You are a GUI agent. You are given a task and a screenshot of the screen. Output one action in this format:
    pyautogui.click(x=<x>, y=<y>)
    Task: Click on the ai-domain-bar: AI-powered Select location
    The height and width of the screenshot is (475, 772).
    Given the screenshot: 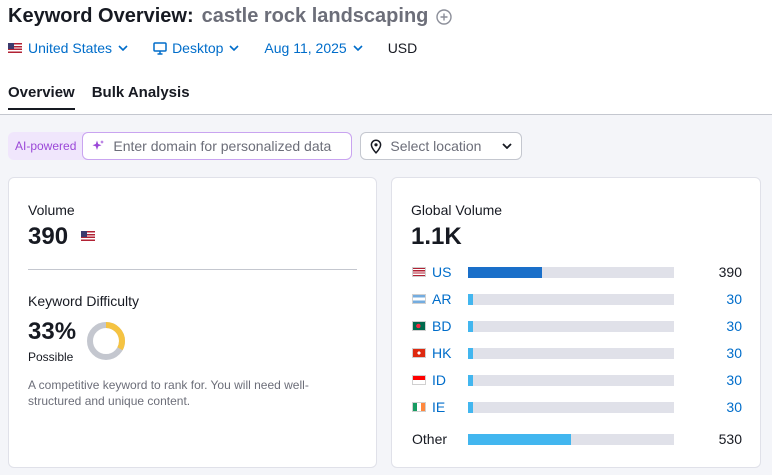 What is the action you would take?
    pyautogui.click(x=265, y=146)
    